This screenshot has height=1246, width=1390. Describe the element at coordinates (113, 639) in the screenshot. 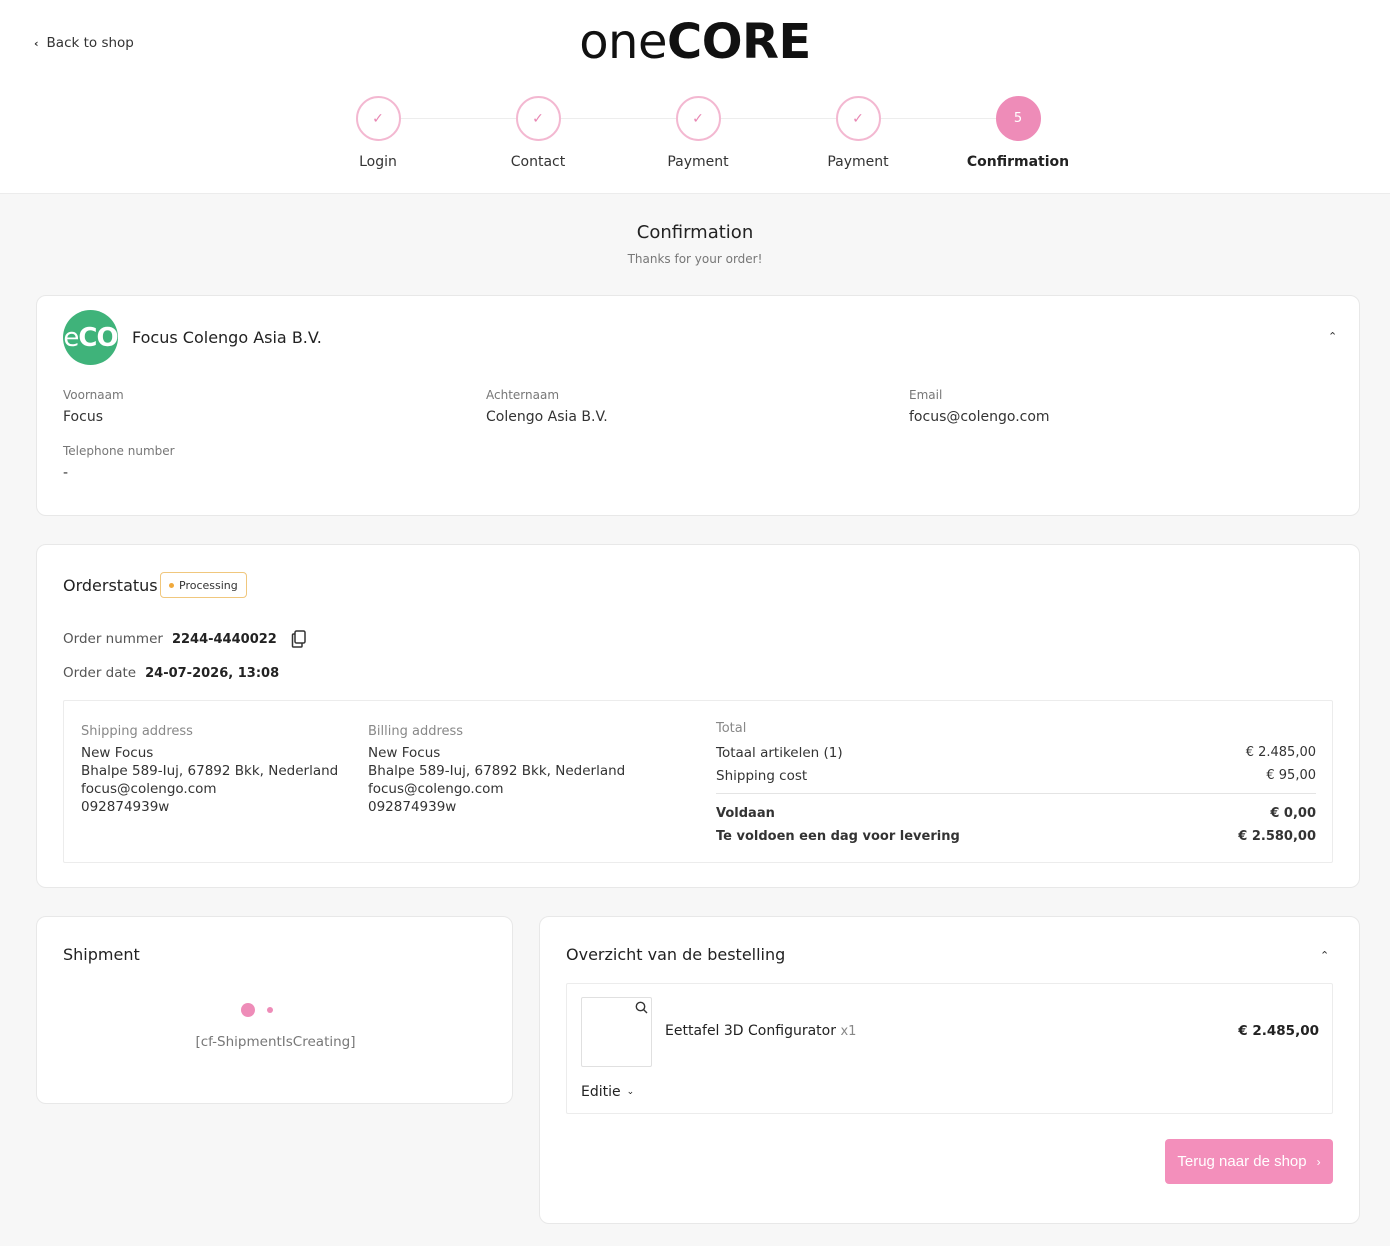

I see `order-number-label: Order nummer` at that location.